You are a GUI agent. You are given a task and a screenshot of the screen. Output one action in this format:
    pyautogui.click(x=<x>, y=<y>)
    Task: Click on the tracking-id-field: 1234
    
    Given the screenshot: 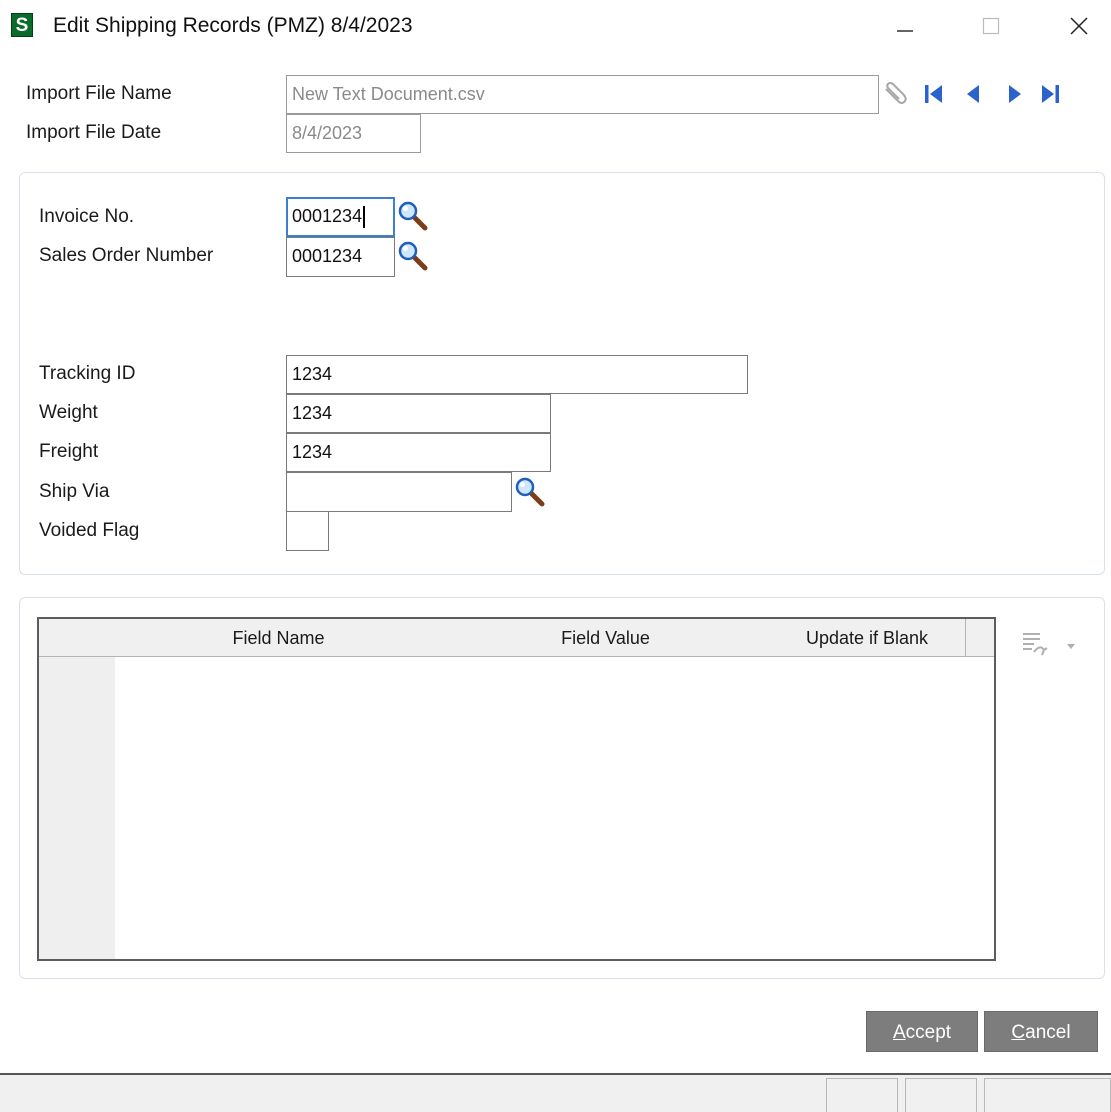 What is the action you would take?
    pyautogui.click(x=517, y=374)
    